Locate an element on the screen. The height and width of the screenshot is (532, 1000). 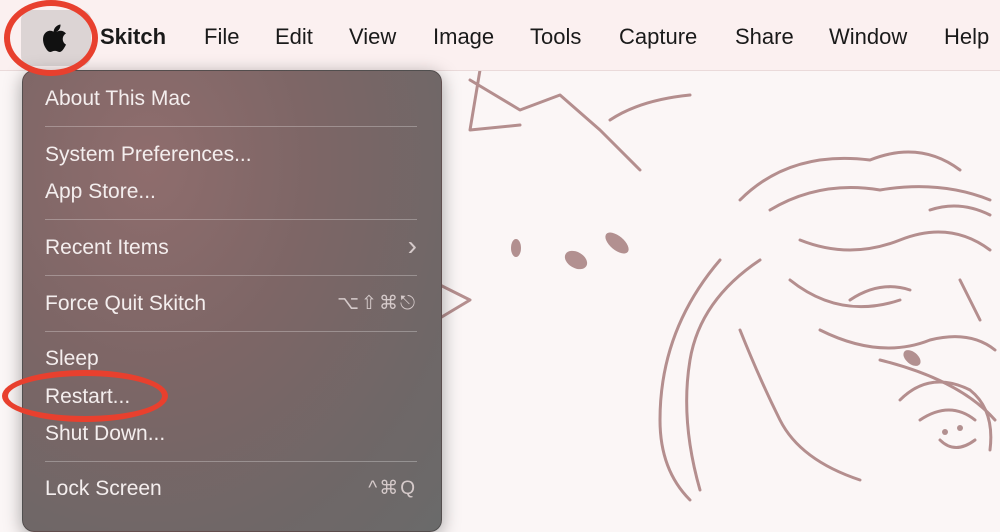
menu-item-label: Sleep is located at coordinates (72, 358).